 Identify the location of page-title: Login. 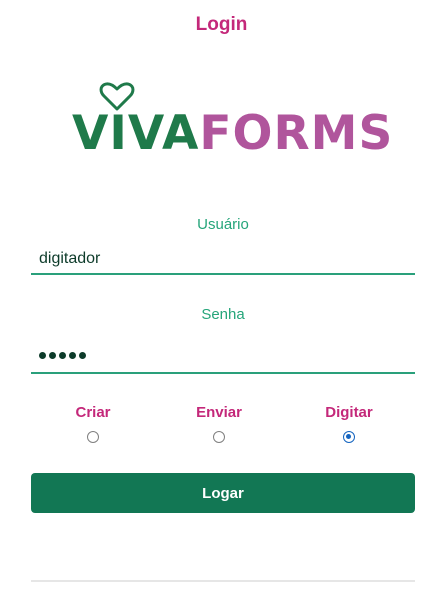
(221, 24).